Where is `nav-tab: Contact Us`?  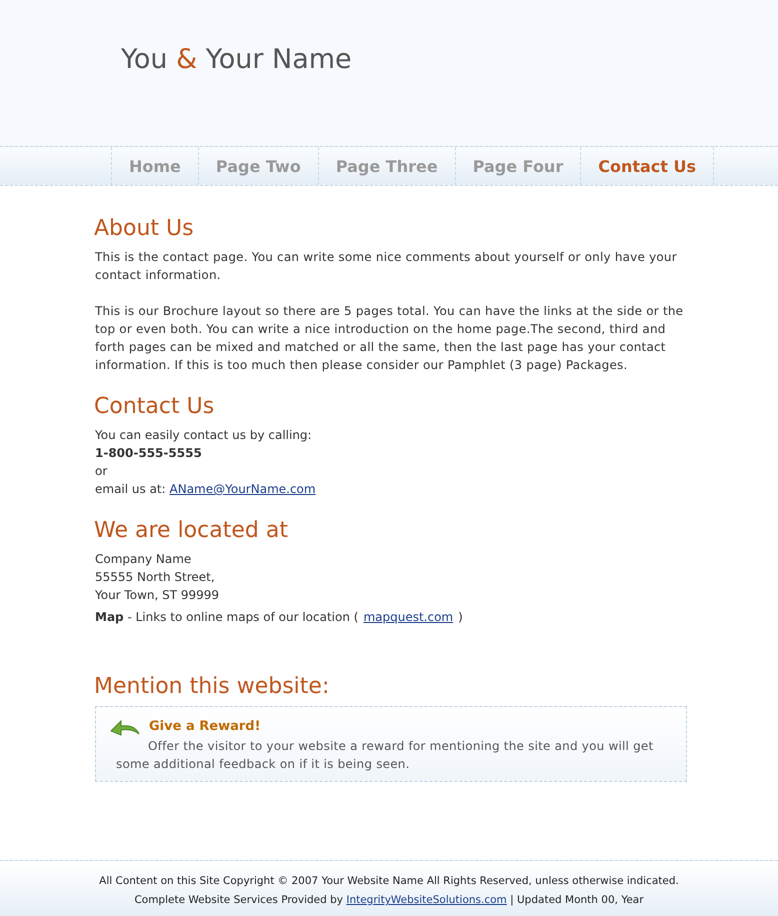 nav-tab: Contact Us is located at coordinates (647, 166).